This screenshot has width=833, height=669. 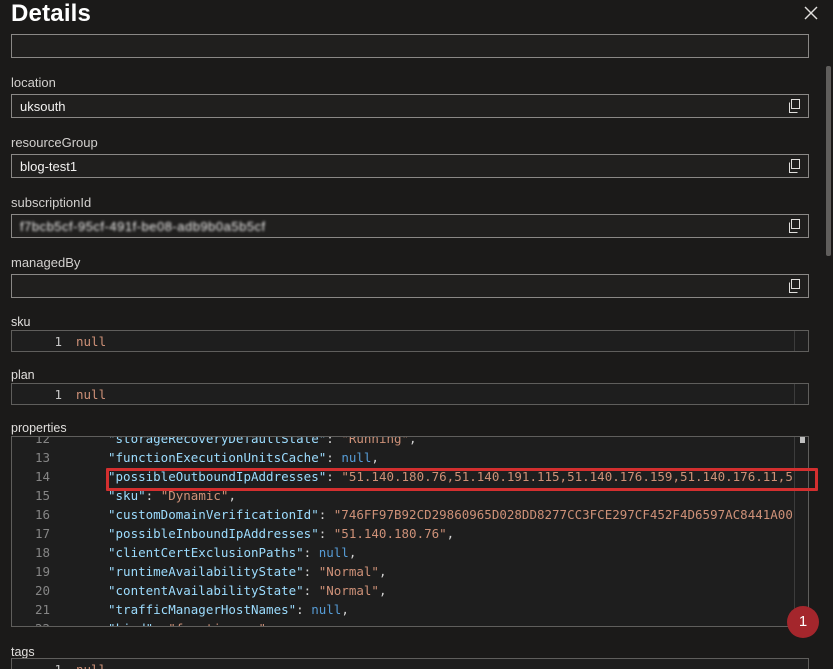 I want to click on sku-editor: 1 null, so click(x=410, y=341).